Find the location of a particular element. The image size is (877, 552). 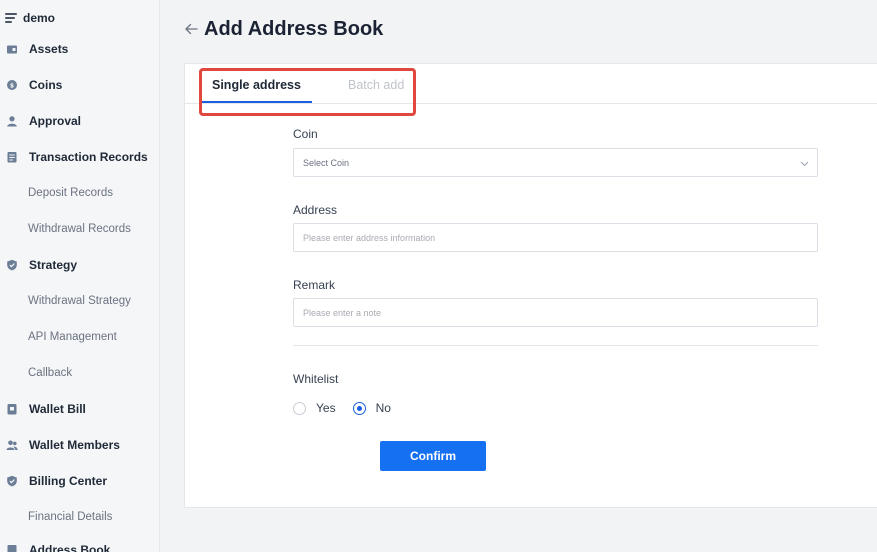

page-header: Add Address Book is located at coordinates (283, 29).